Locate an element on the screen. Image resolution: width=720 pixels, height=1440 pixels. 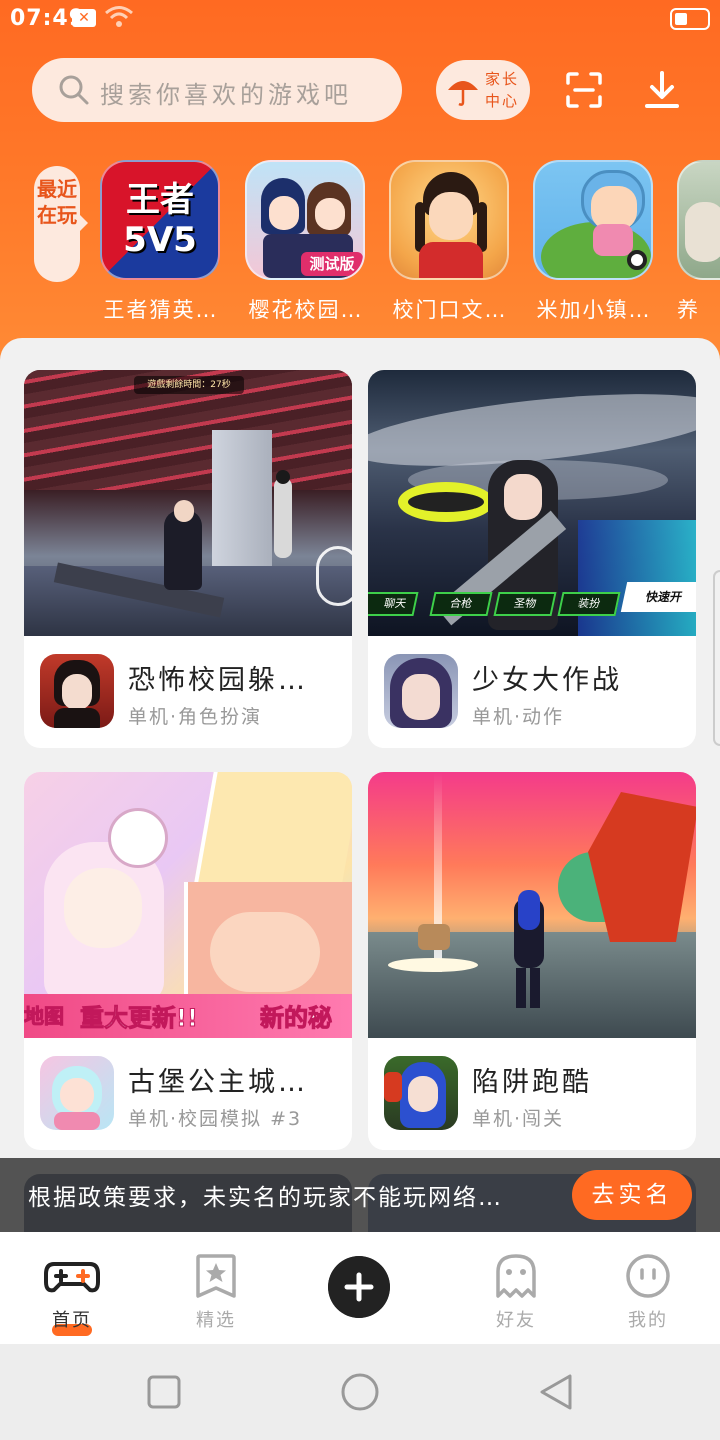
download-icon is located at coordinates (662, 90).